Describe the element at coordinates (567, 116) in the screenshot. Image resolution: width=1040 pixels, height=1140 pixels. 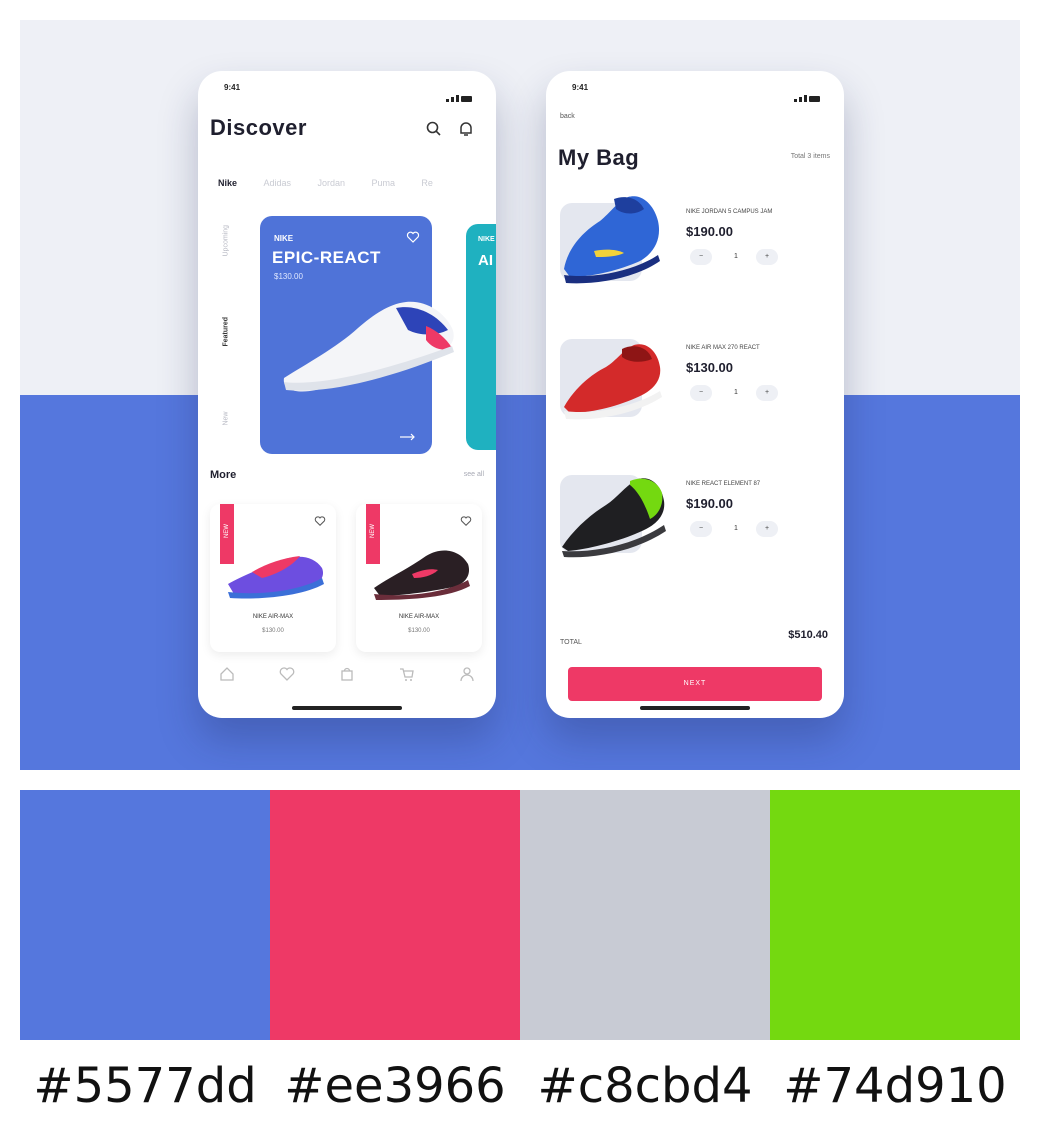
I see `back-button: back` at that location.